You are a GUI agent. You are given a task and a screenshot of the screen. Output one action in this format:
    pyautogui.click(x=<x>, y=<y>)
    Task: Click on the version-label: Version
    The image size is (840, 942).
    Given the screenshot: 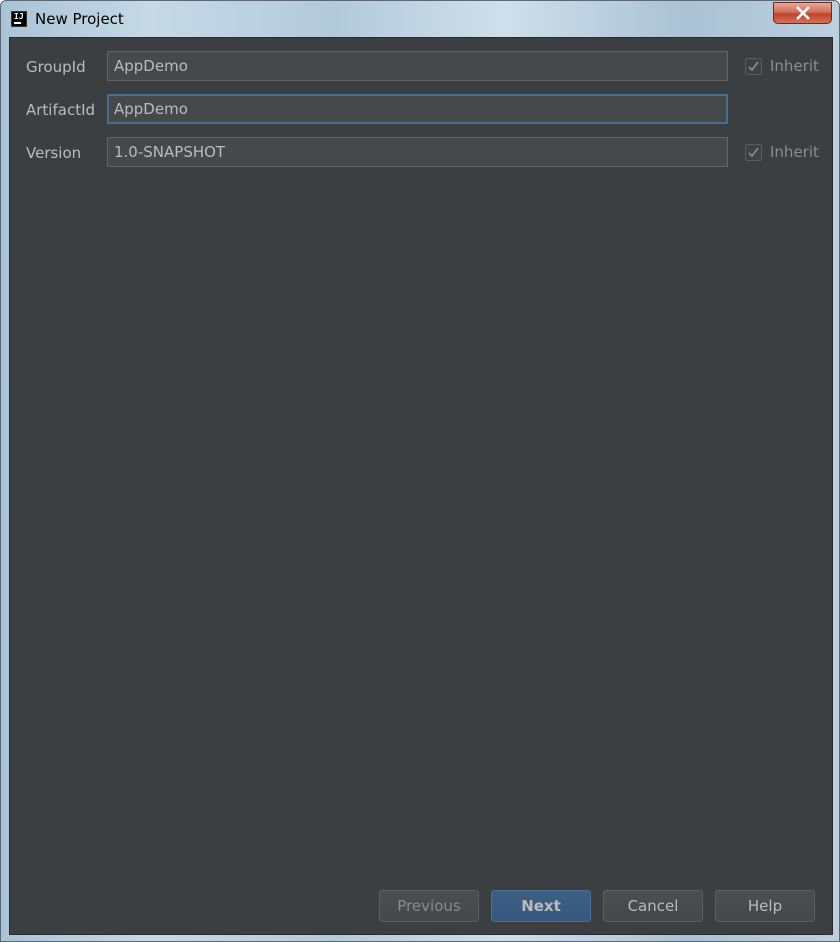 What is the action you would take?
    pyautogui.click(x=54, y=153)
    